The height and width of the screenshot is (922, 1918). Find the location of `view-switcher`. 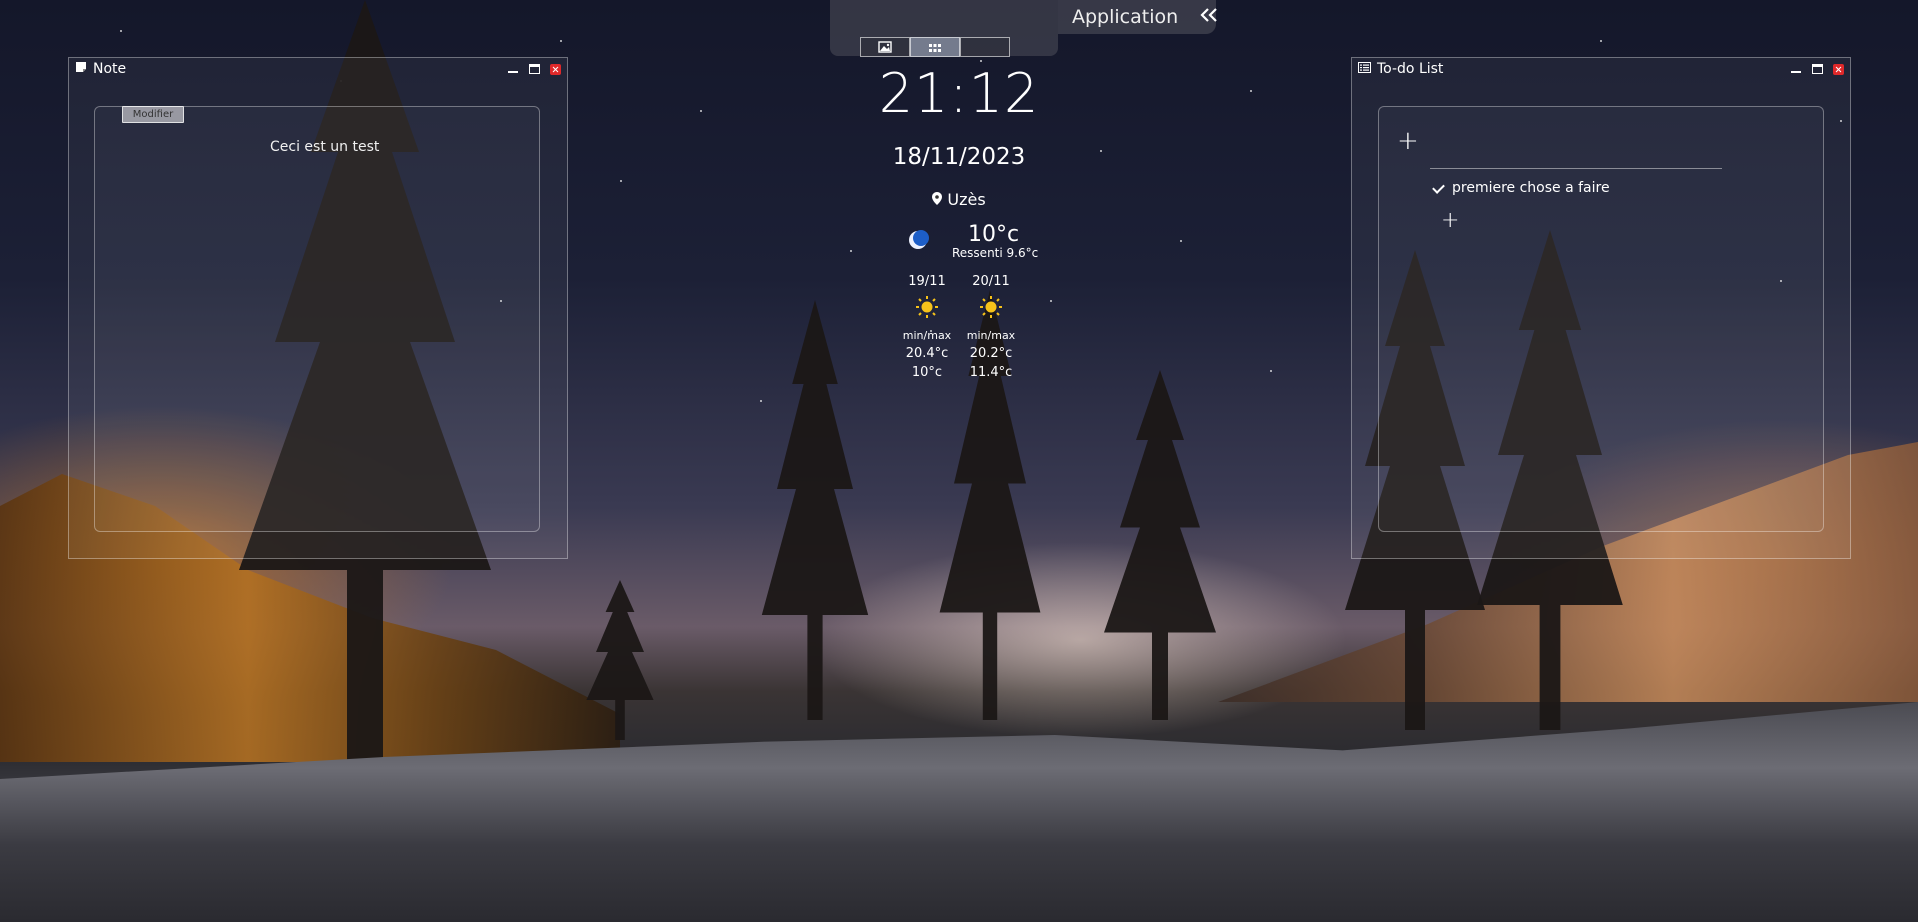

view-switcher is located at coordinates (935, 47).